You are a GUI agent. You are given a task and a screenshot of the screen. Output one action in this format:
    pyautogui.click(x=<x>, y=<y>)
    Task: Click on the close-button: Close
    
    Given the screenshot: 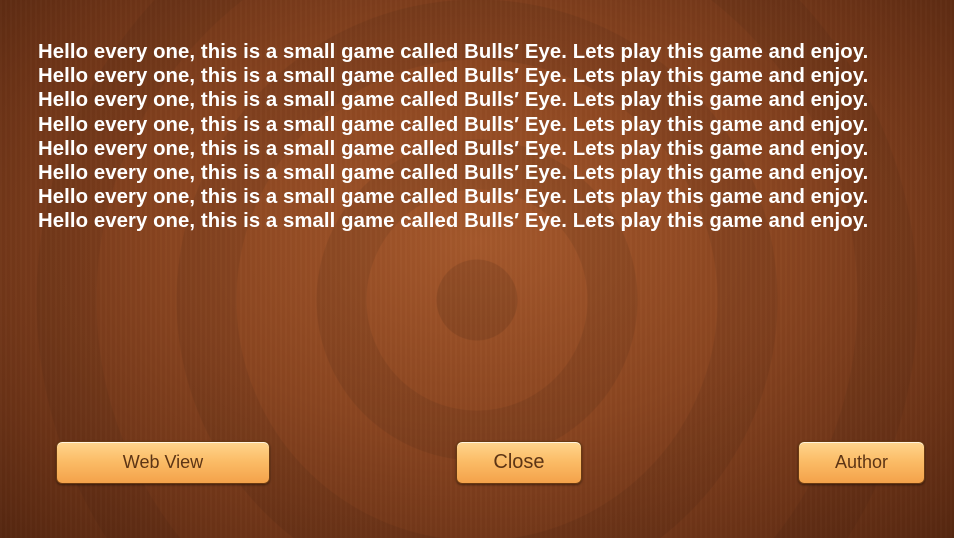 What is the action you would take?
    pyautogui.click(x=519, y=462)
    